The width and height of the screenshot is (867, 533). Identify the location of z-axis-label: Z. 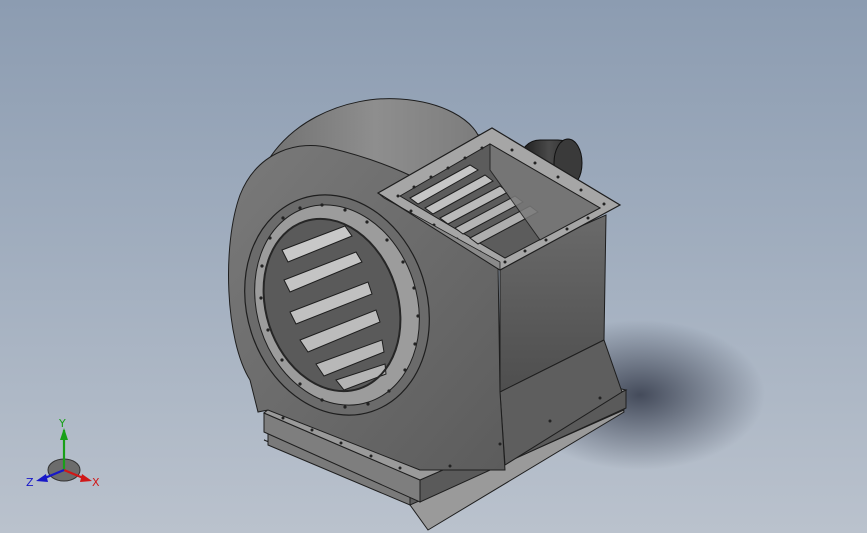
(30, 482).